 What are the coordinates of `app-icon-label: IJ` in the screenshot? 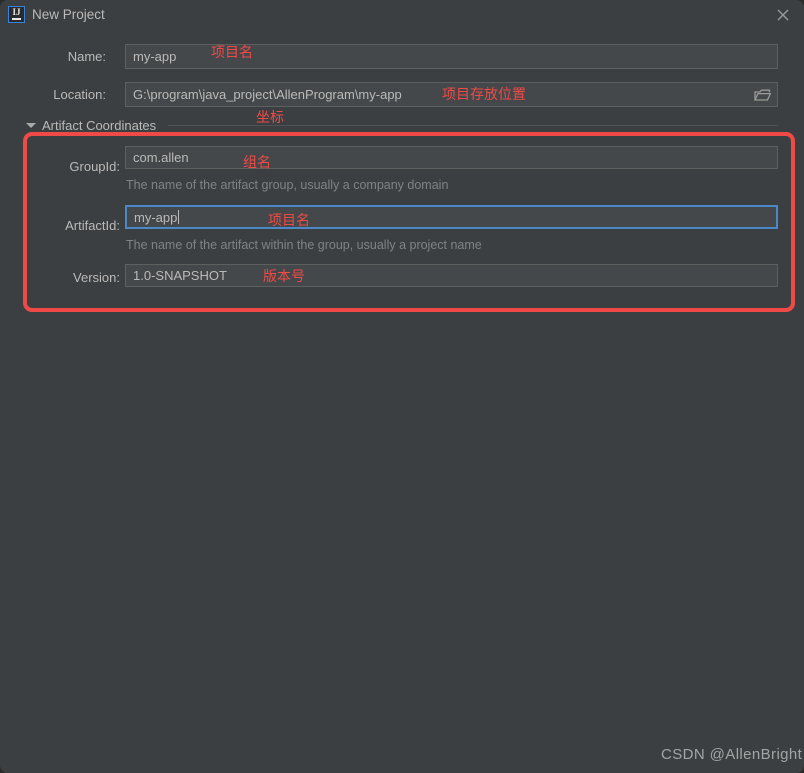 It's located at (16, 12).